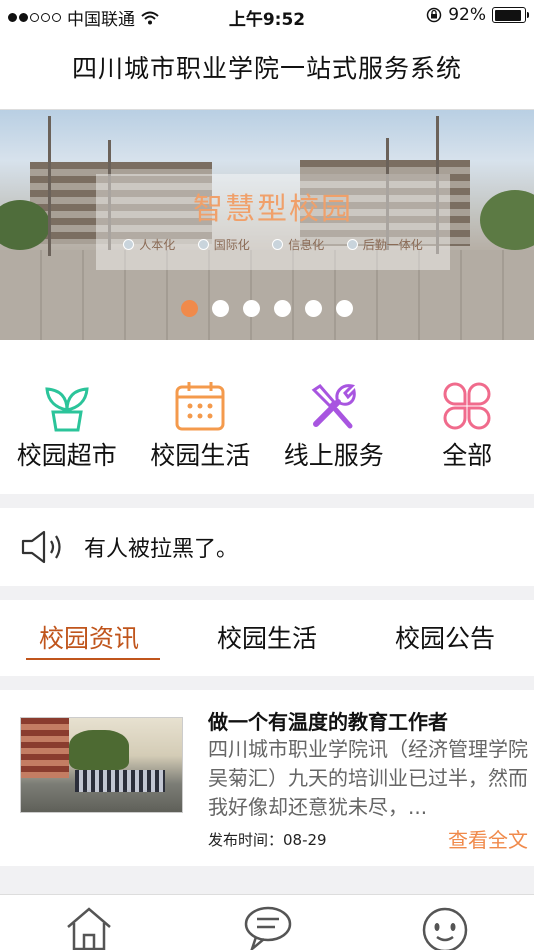 This screenshot has height=950, width=534. Describe the element at coordinates (224, 244) in the screenshot. I see `banner-tag: 国际化` at that location.